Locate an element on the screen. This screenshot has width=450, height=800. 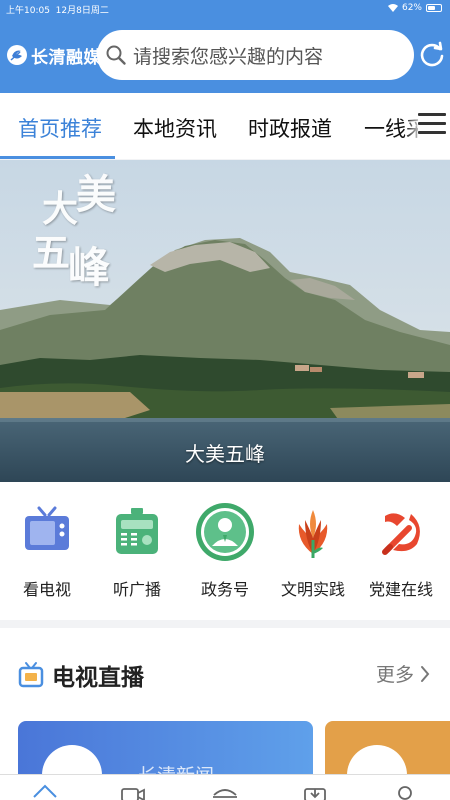
search-placeholder: 请搜索您感兴趣的内容 is located at coordinates (228, 56).